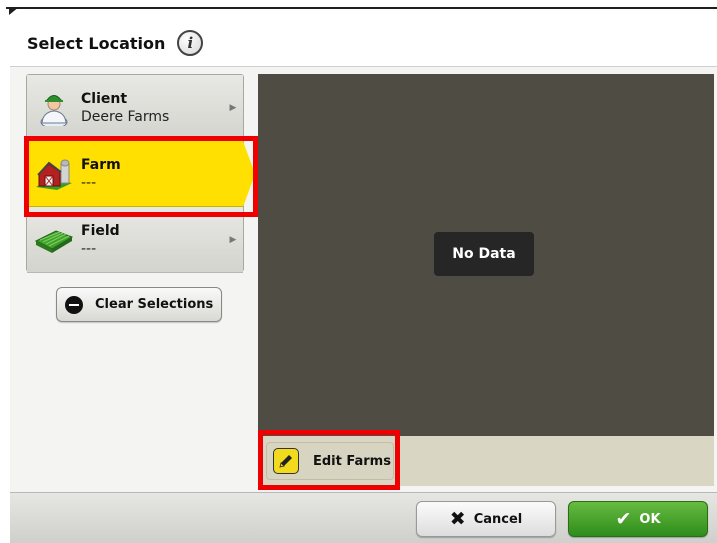 The image size is (717, 543). I want to click on edit-farms-label: Edit Farms, so click(352, 461).